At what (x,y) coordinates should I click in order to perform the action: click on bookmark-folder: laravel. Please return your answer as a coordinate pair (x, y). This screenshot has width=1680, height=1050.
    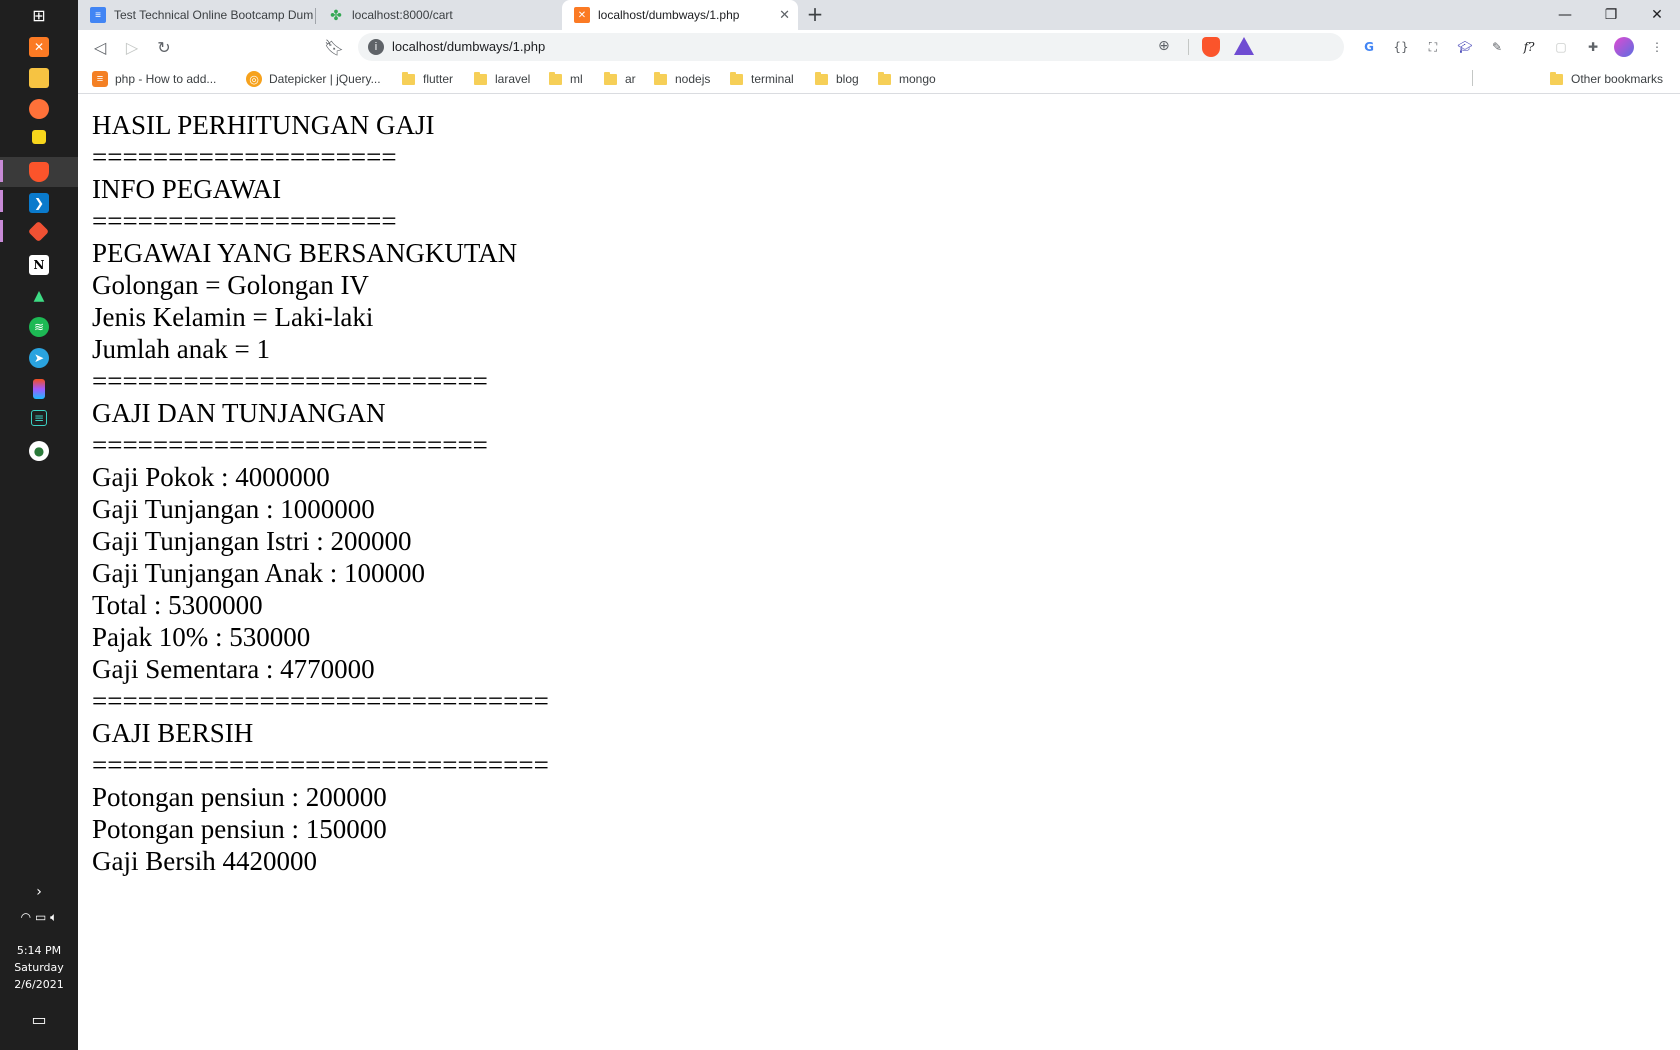
    Looking at the image, I should click on (502, 79).